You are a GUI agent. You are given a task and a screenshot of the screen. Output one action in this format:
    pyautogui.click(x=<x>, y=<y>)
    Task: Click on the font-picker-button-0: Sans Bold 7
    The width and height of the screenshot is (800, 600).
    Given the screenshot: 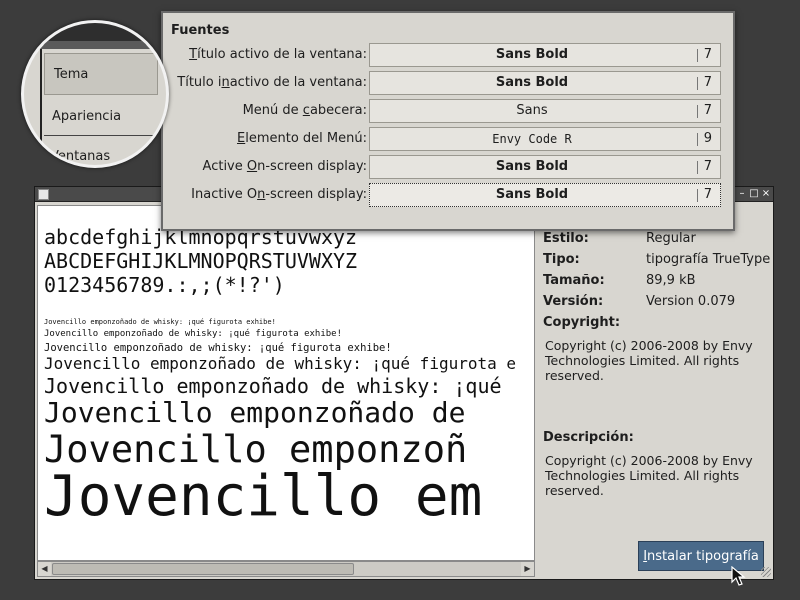 What is the action you would take?
    pyautogui.click(x=545, y=55)
    